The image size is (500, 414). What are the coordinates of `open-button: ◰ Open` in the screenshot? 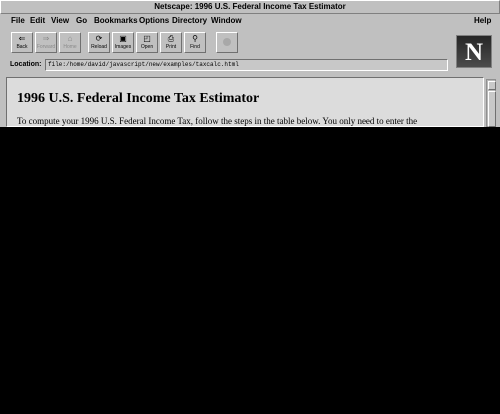 It's located at (147, 42).